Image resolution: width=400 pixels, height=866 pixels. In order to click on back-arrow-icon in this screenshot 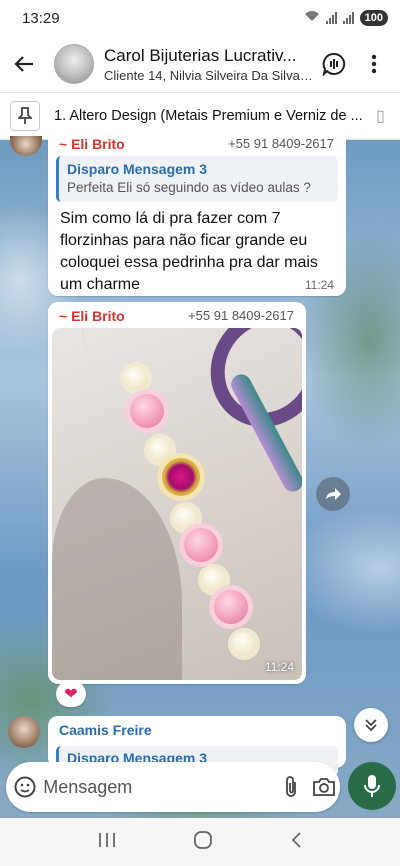, I will do `click(24, 64)`.